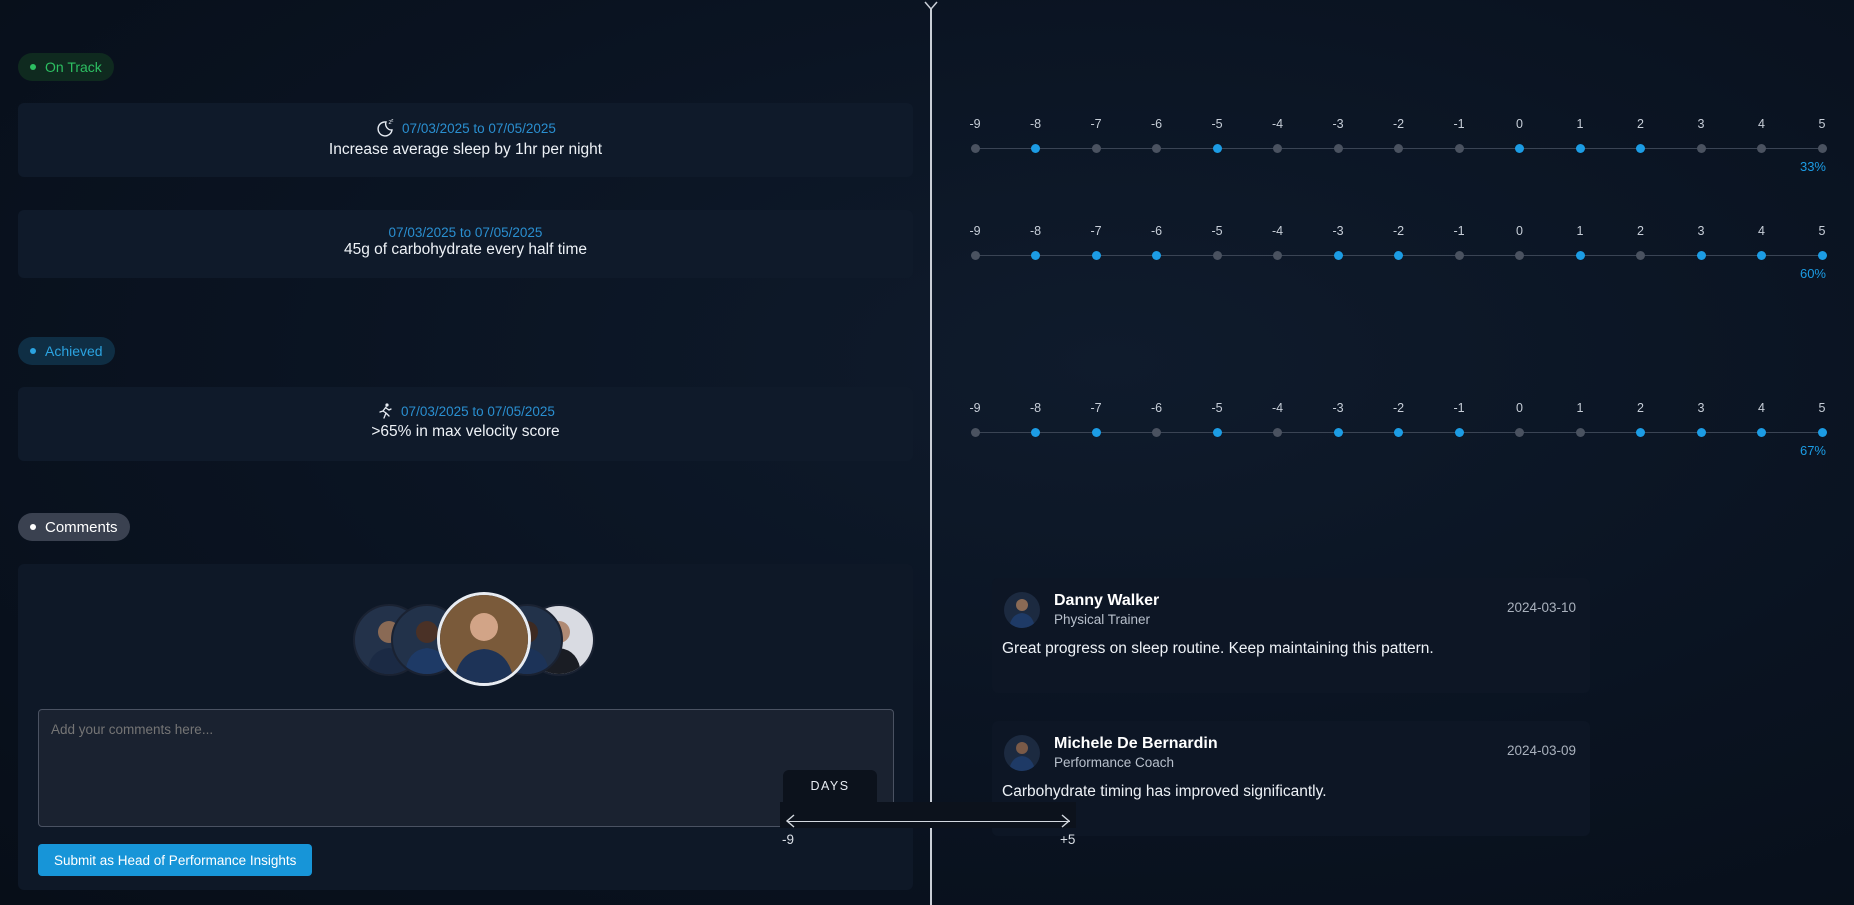 This screenshot has width=1854, height=905. I want to click on days-min-label: -9, so click(788, 839).